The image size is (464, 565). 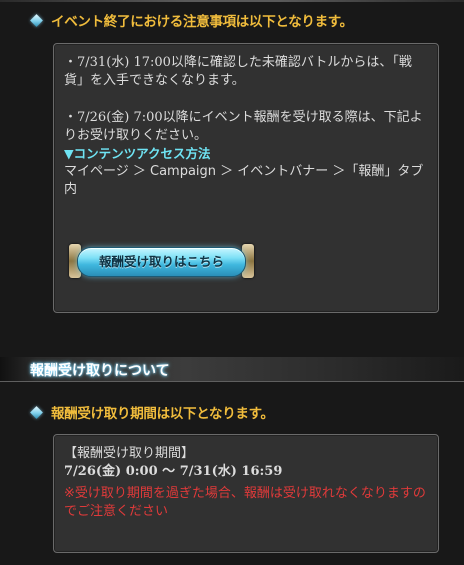 What do you see at coordinates (129, 453) in the screenshot?
I see `reward-period-label: 【報酬受け取り期間】` at bounding box center [129, 453].